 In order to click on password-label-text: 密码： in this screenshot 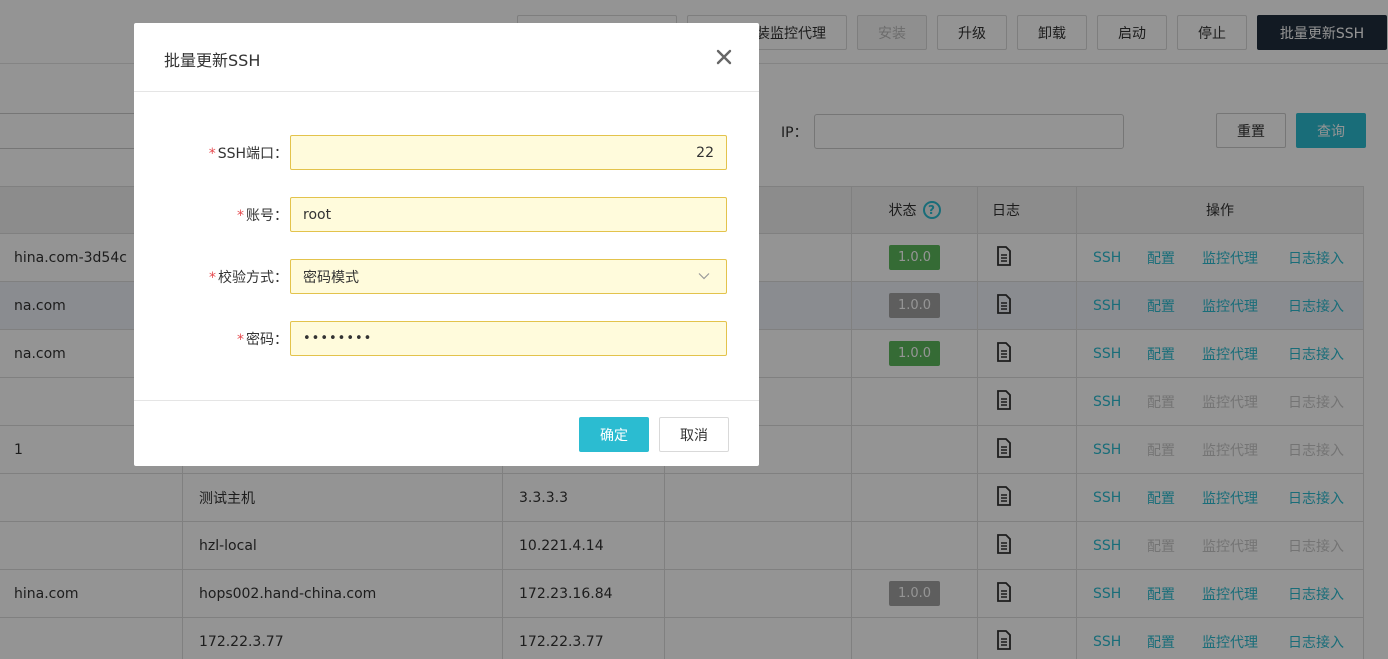, I will do `click(267, 340)`.